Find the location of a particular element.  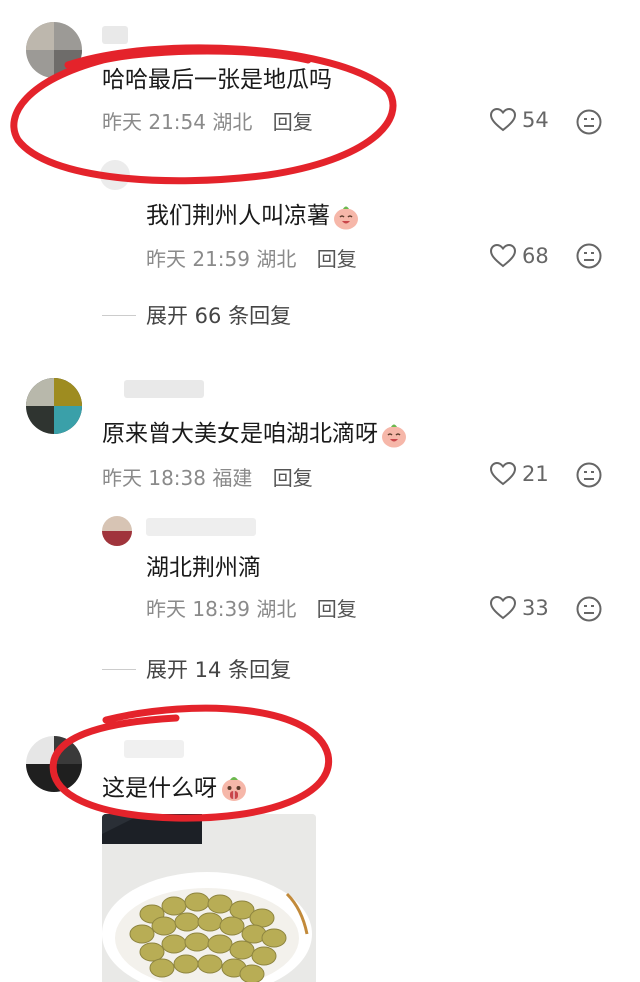

comment-meta: 昨天 21:54 湖北 回复 is located at coordinates (207, 122).